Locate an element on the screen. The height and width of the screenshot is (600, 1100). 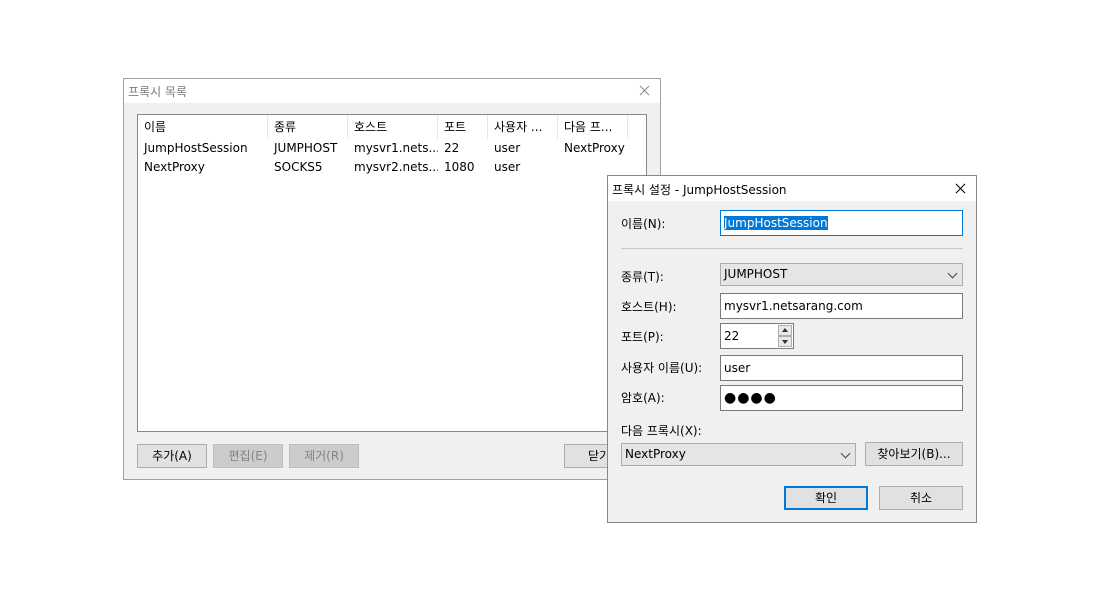
cell-name: JumpHostSession is located at coordinates (196, 148).